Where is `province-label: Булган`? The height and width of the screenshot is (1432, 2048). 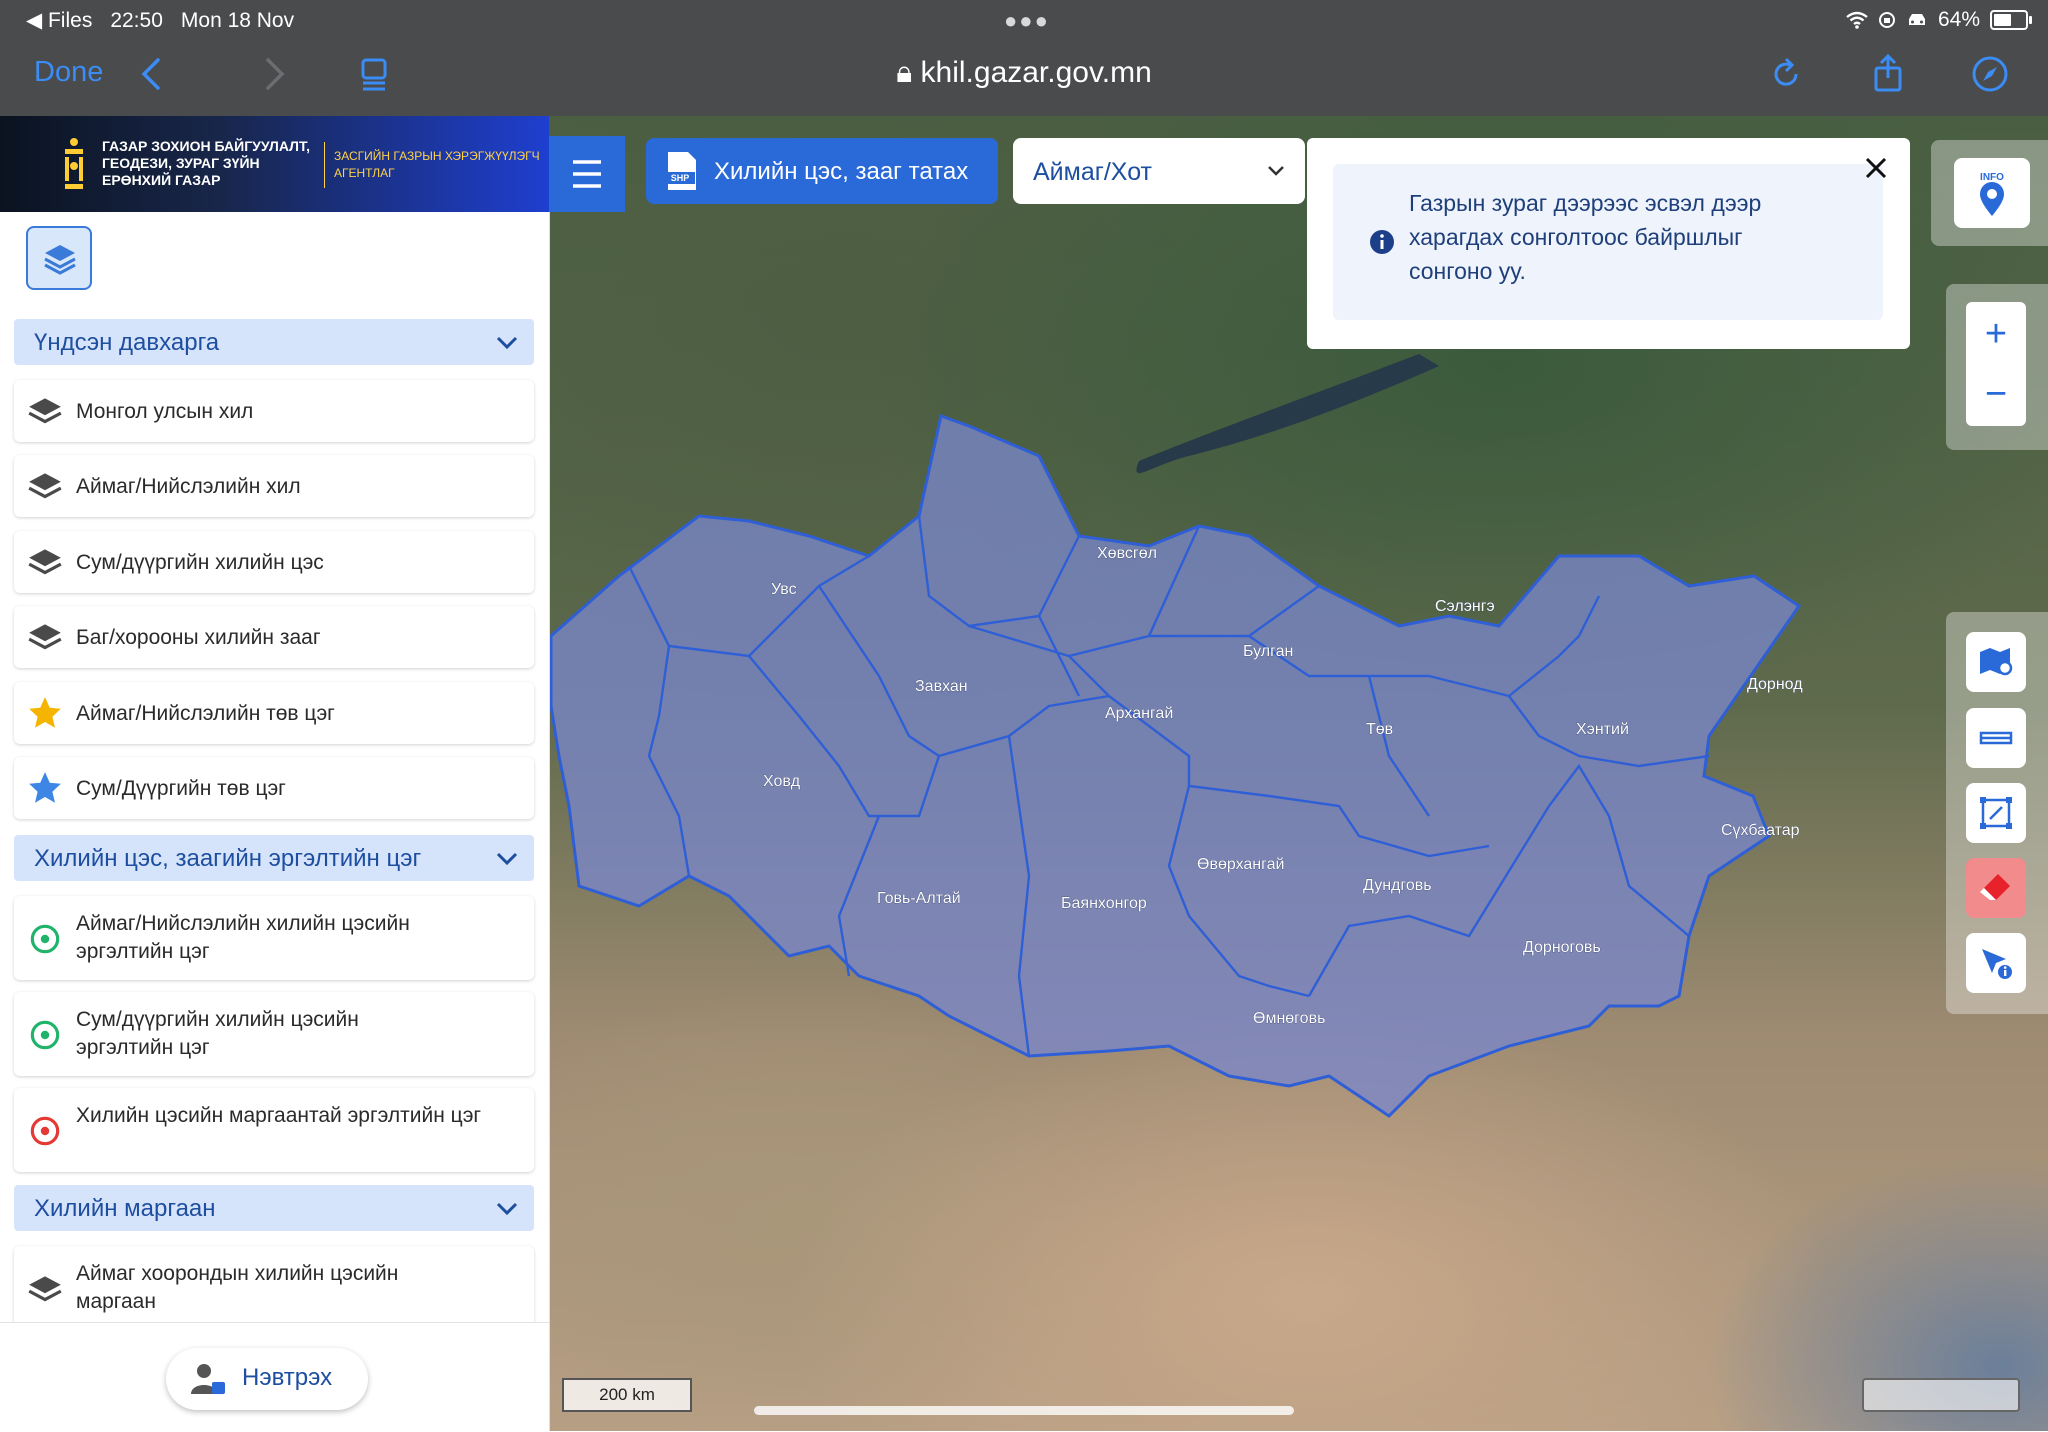
province-label: Булган is located at coordinates (1268, 652).